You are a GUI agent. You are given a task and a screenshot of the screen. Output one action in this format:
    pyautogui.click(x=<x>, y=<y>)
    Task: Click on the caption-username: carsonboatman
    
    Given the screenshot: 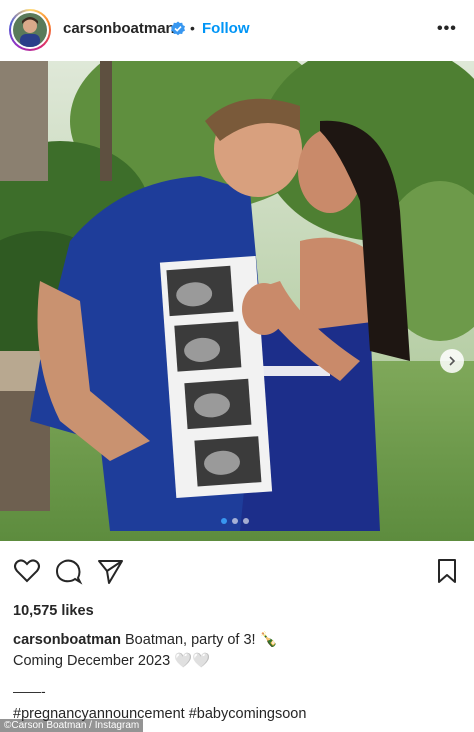 What is the action you would take?
    pyautogui.click(x=67, y=640)
    